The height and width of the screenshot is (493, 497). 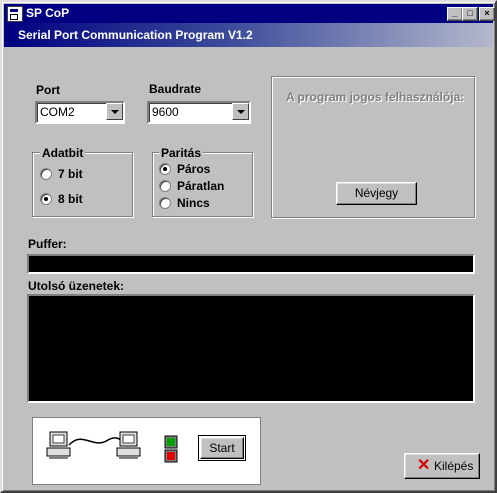 I want to click on about-button-label: Névjegy, so click(x=376, y=193).